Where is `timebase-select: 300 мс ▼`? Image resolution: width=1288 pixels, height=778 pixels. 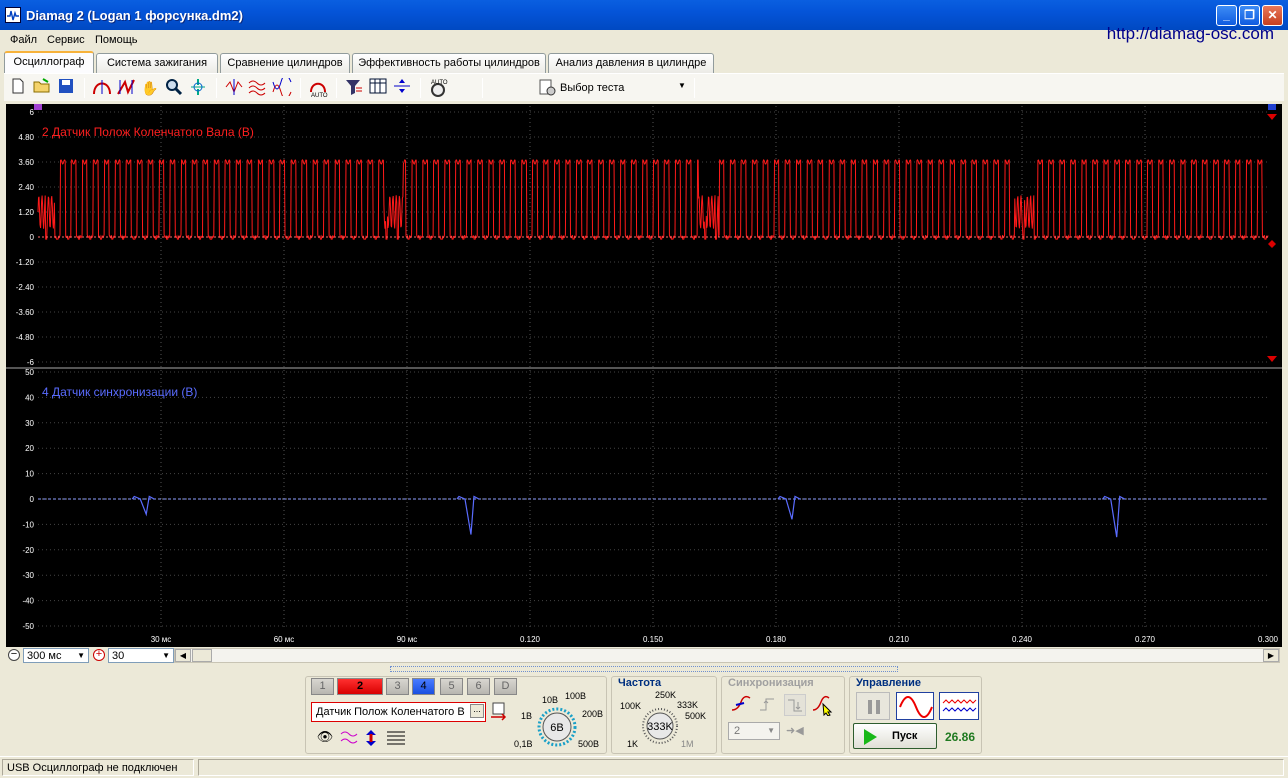
timebase-select: 300 мс ▼ is located at coordinates (56, 655).